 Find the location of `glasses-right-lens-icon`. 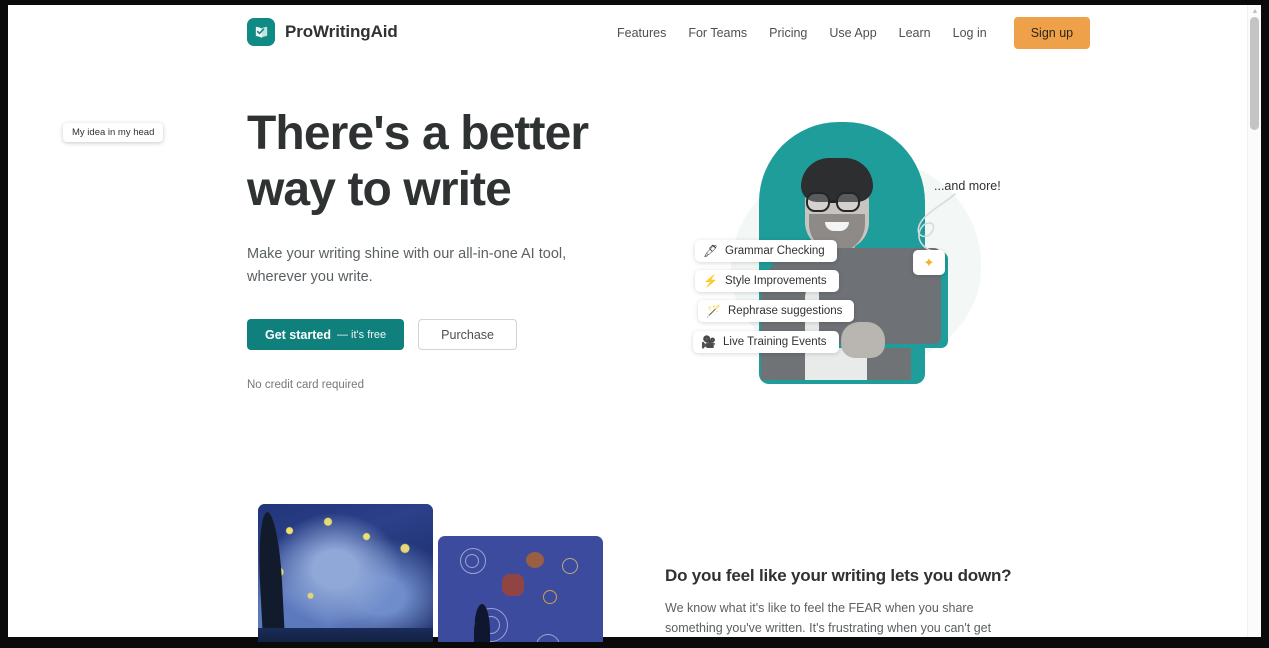

glasses-right-lens-icon is located at coordinates (848, 202).